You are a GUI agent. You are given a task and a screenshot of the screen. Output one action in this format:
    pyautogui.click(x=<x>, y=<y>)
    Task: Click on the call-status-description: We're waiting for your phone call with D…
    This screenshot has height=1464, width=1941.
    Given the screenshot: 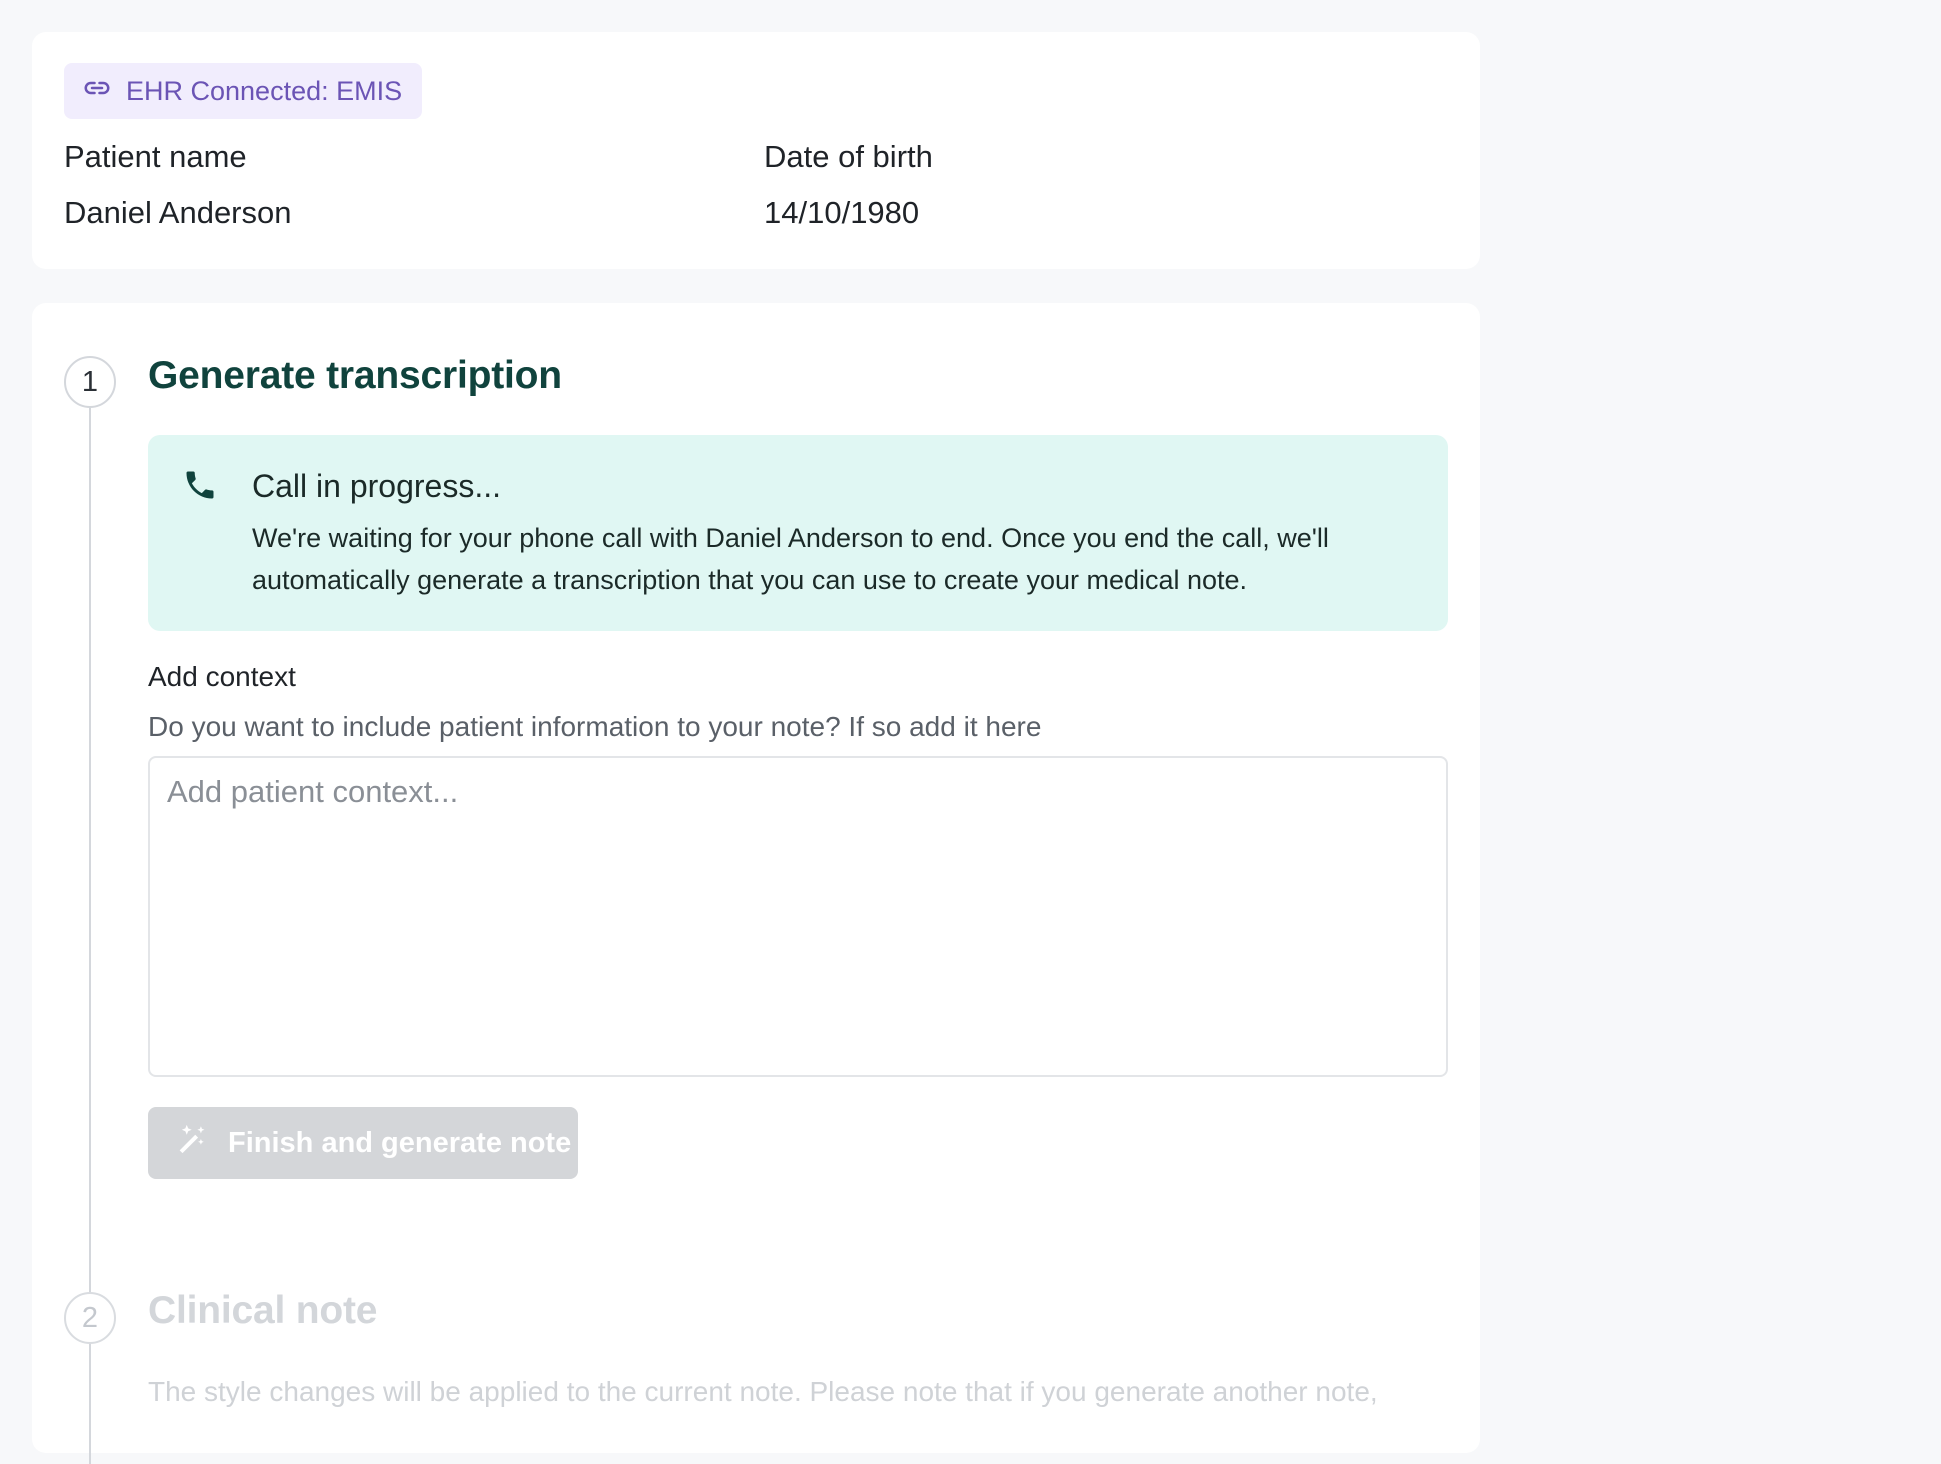 What is the action you would take?
    pyautogui.click(x=790, y=559)
    